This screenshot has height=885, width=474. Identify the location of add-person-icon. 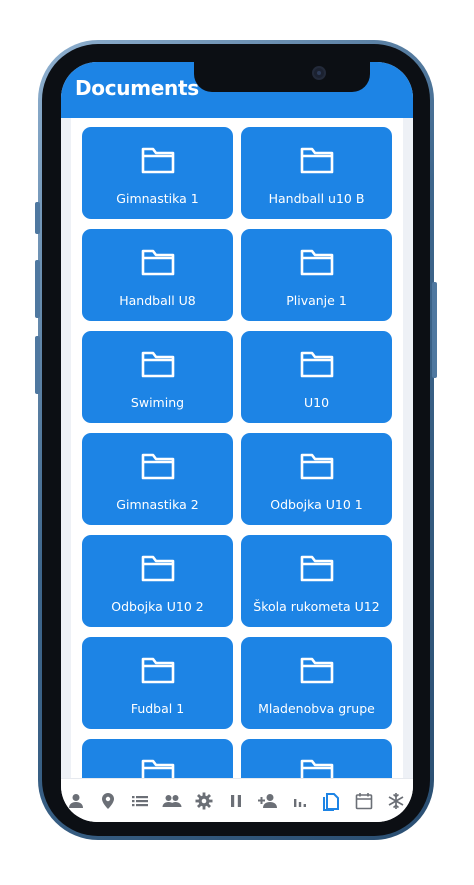
(268, 801).